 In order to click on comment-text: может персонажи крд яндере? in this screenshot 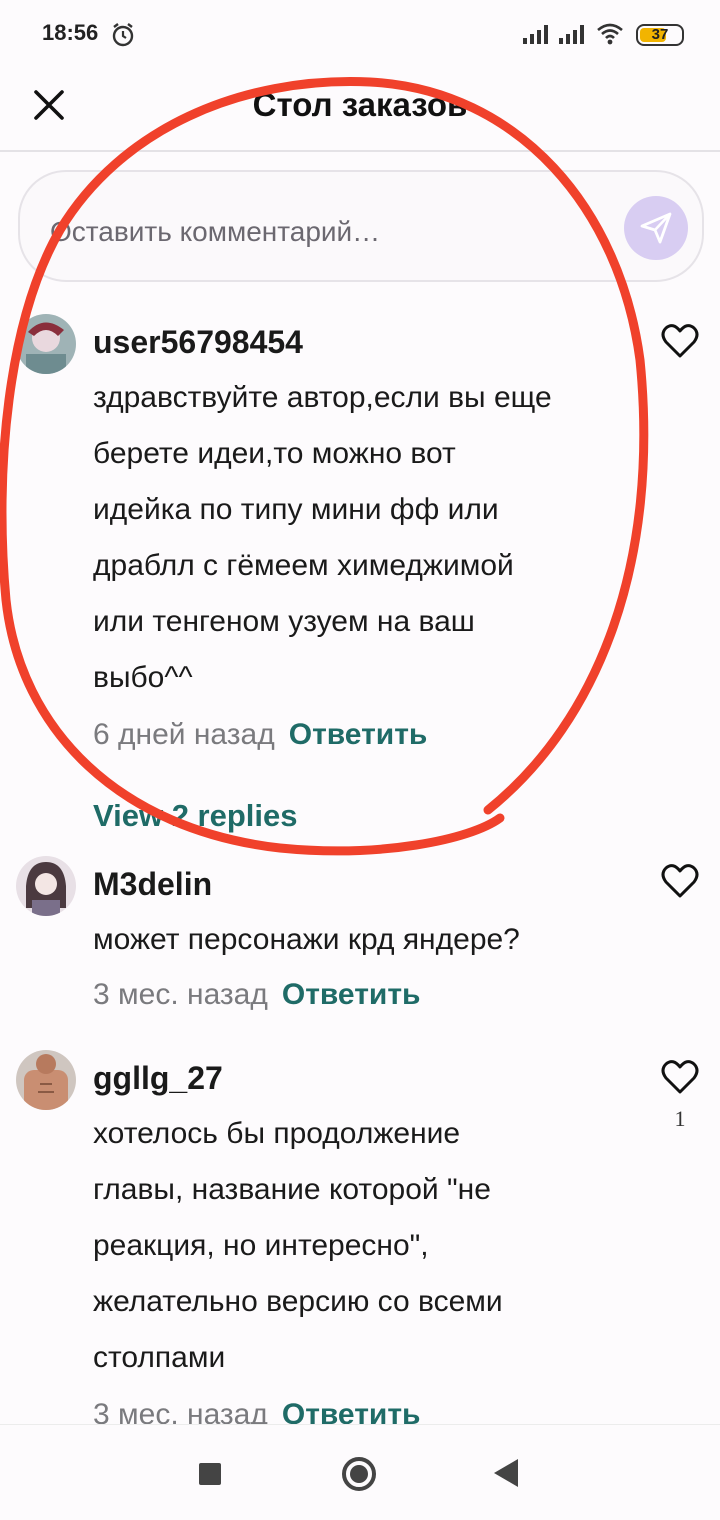, I will do `click(363, 940)`.